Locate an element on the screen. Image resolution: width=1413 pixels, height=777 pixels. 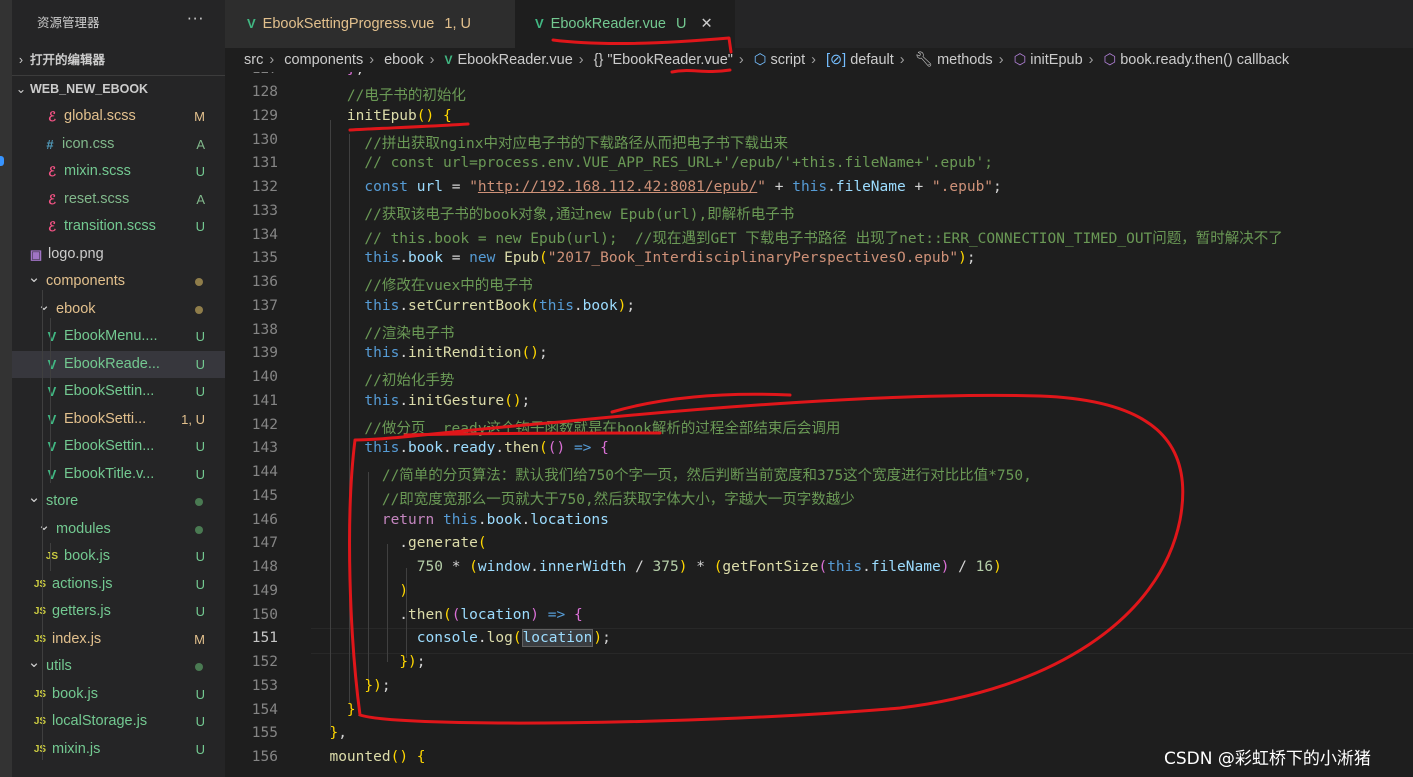
annotation-underline-tab is located at coordinates (642, 45).